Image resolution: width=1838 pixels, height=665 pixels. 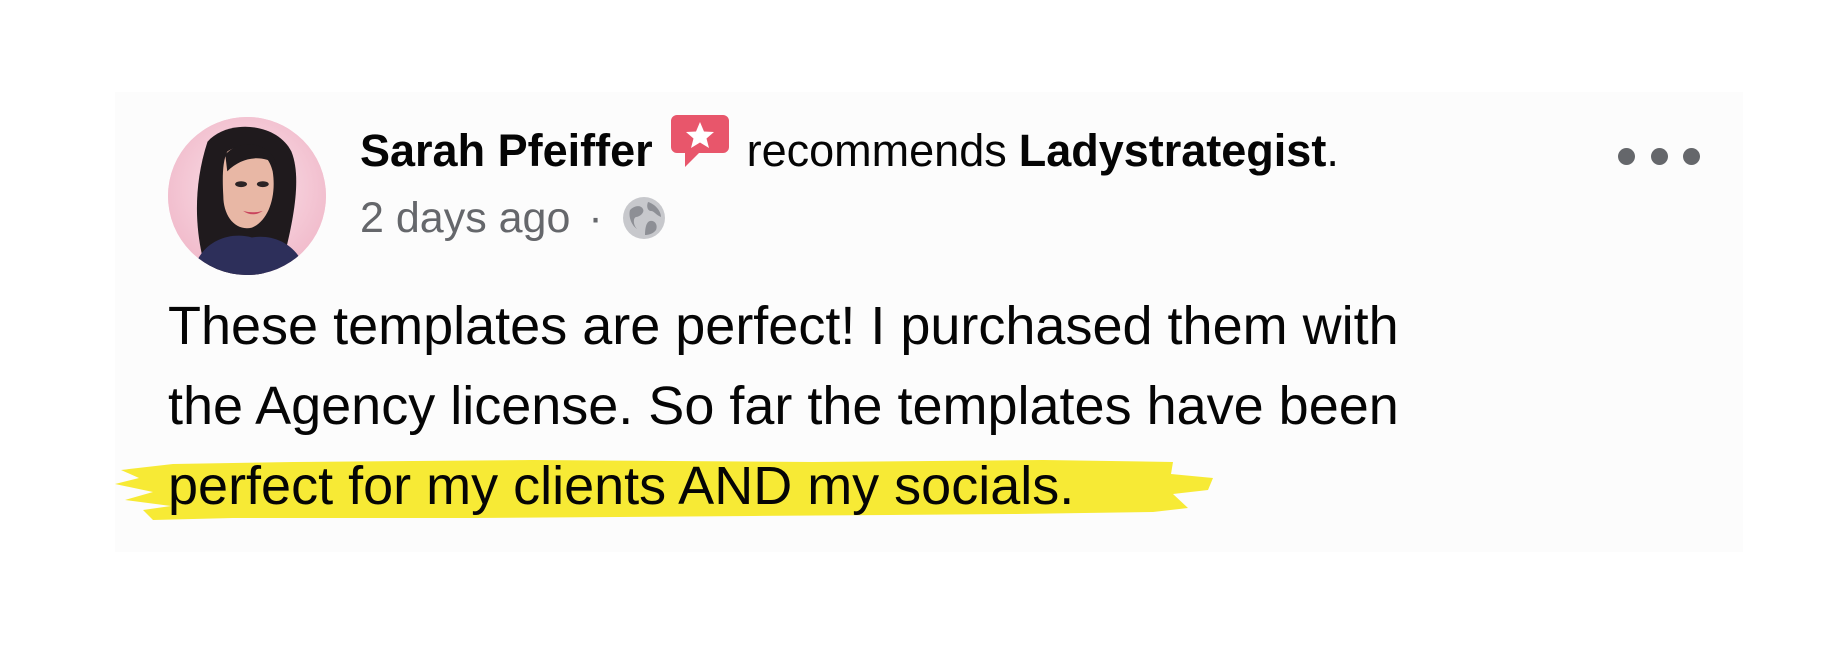 I want to click on more-options-icon, so click(x=1626, y=156).